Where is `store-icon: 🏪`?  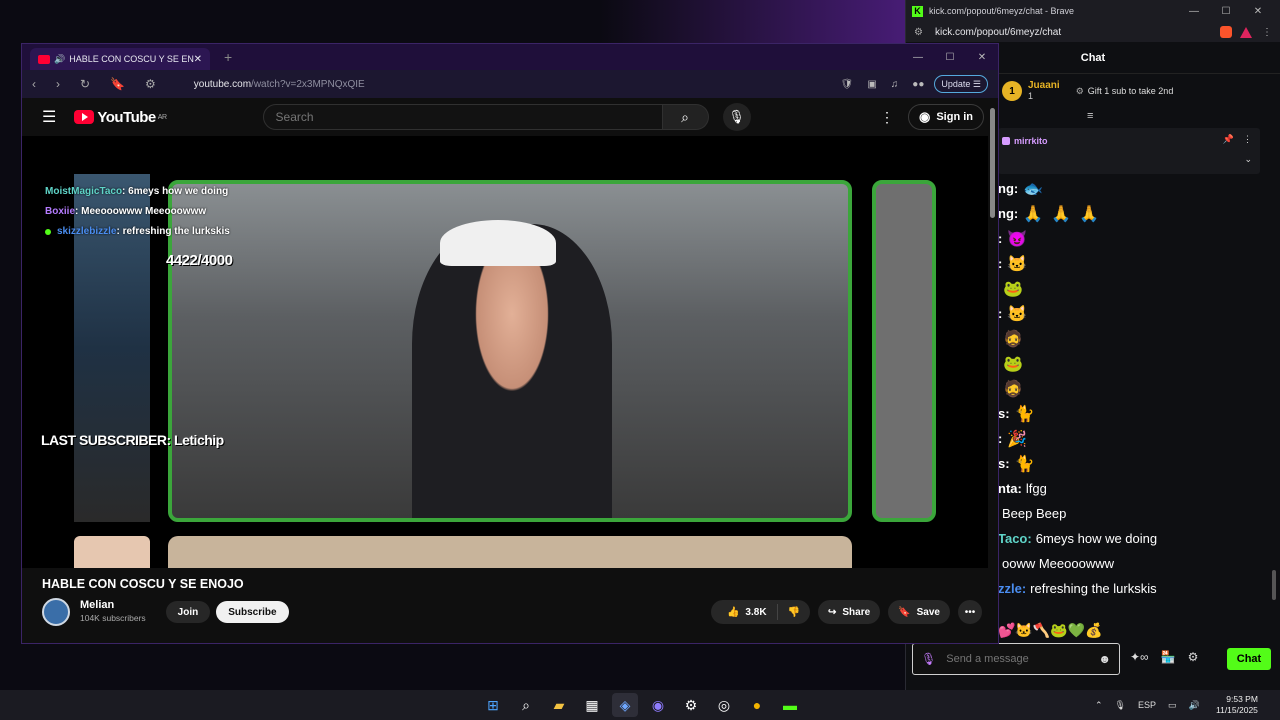
store-icon: 🏪 is located at coordinates (1168, 657).